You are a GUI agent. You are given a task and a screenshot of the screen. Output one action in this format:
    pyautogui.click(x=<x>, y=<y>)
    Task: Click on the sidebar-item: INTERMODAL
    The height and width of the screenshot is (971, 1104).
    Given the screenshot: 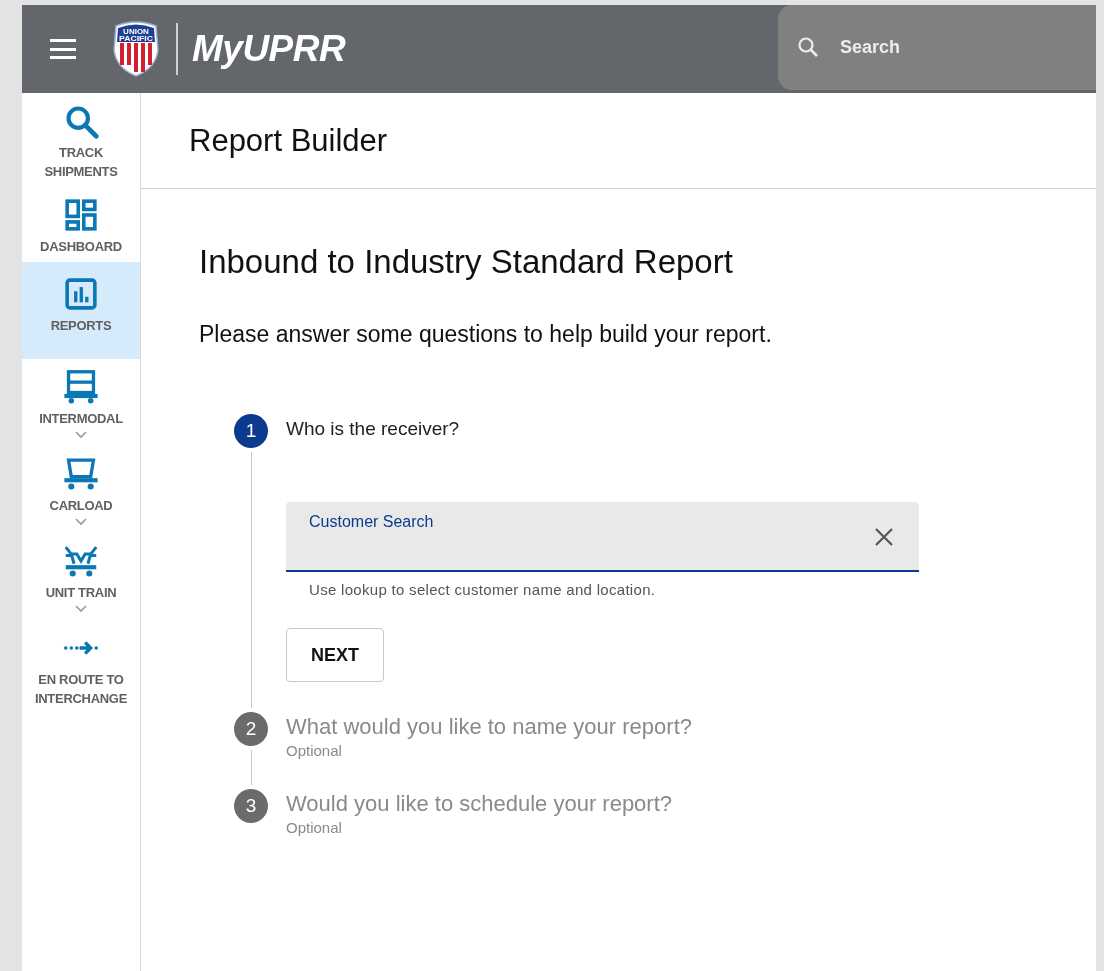 What is the action you would take?
    pyautogui.click(x=81, y=402)
    